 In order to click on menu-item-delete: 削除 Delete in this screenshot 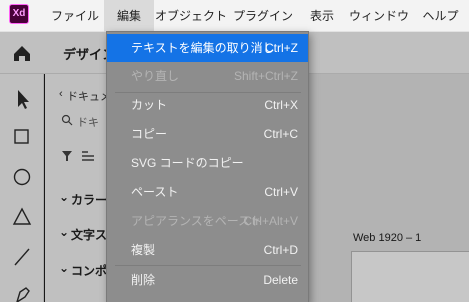, I will do `click(207, 280)`.